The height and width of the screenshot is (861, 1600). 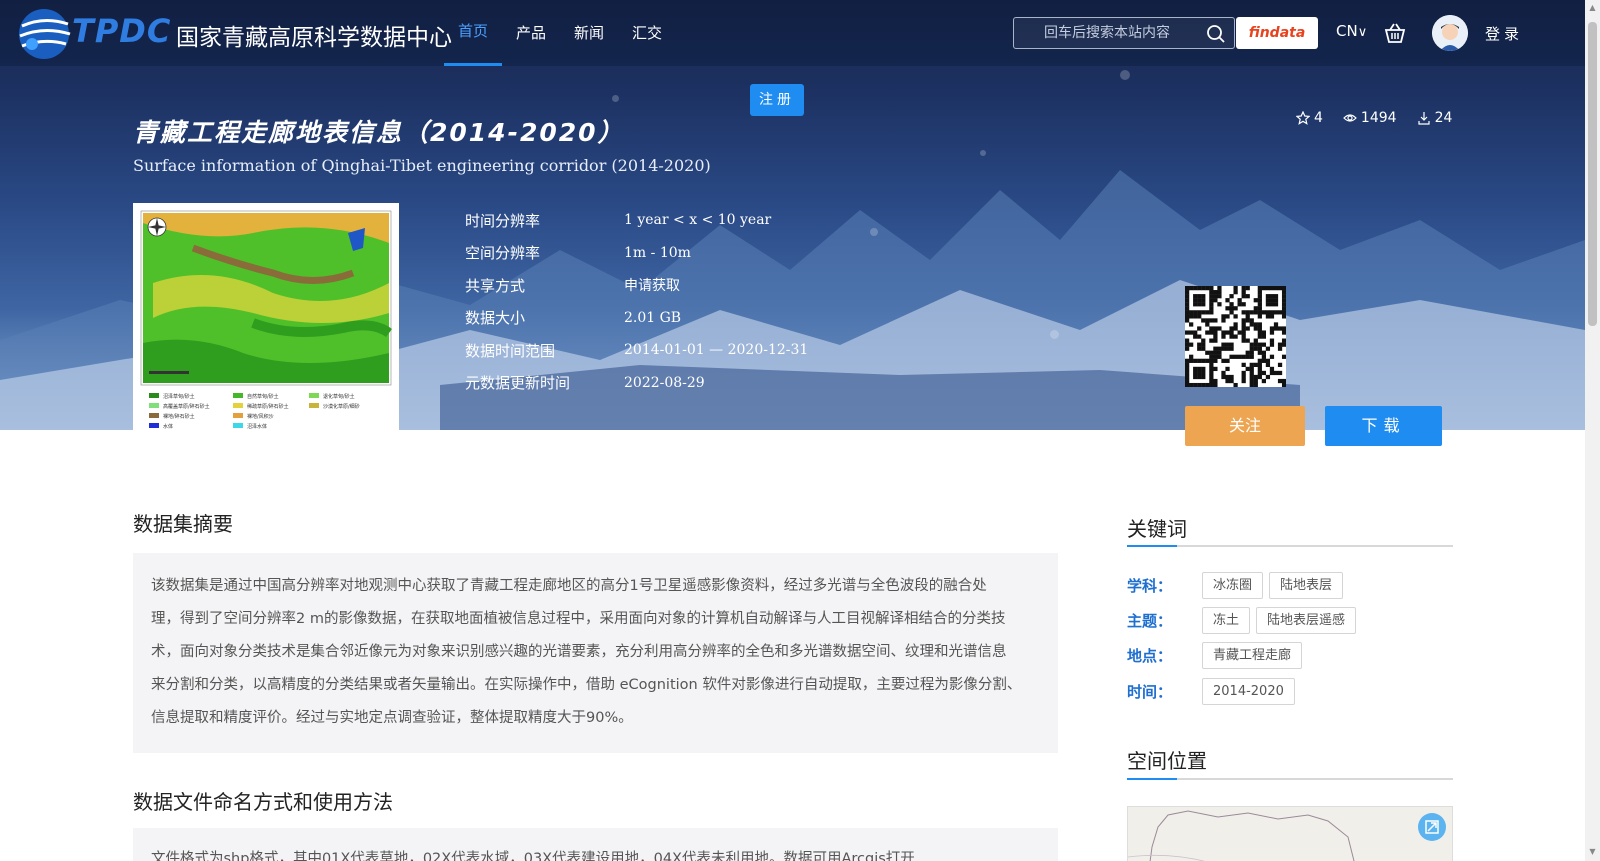 What do you see at coordinates (716, 350) in the screenshot?
I see `meta-value: 2014-01-01 — 2020-12-31` at bounding box center [716, 350].